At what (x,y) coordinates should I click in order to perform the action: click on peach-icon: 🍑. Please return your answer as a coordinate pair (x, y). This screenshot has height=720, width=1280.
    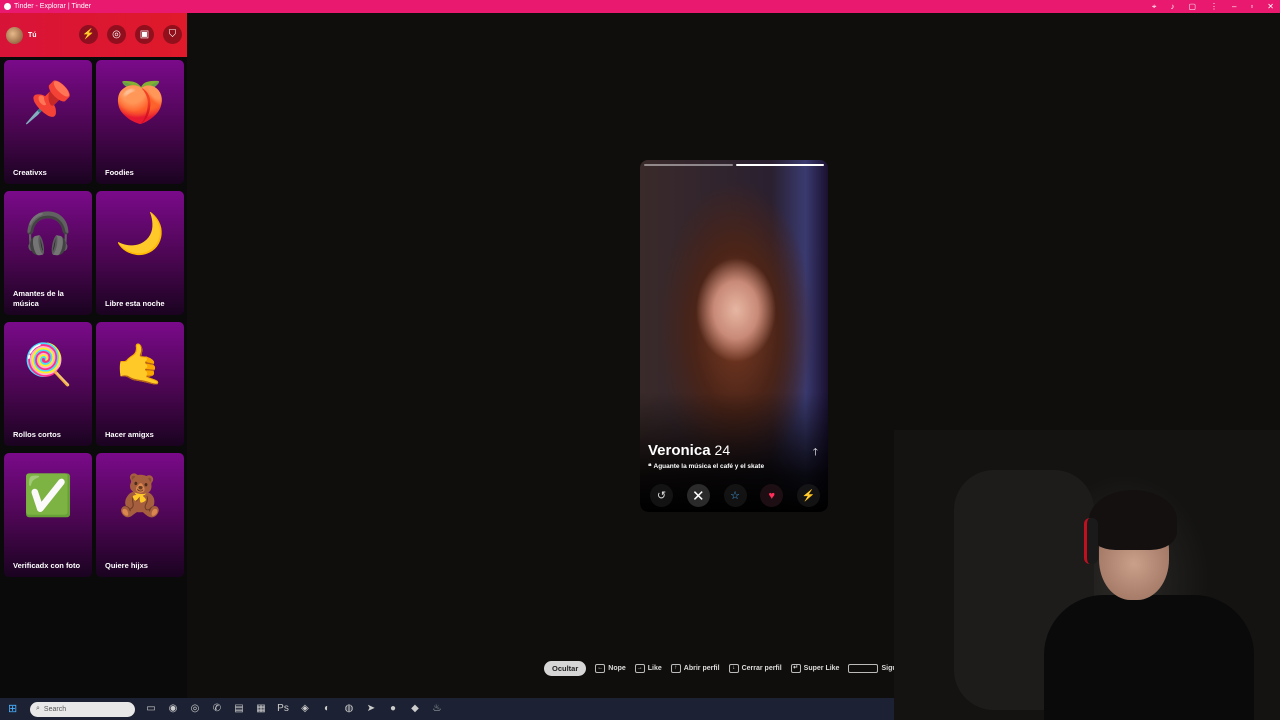
    Looking at the image, I should click on (140, 103).